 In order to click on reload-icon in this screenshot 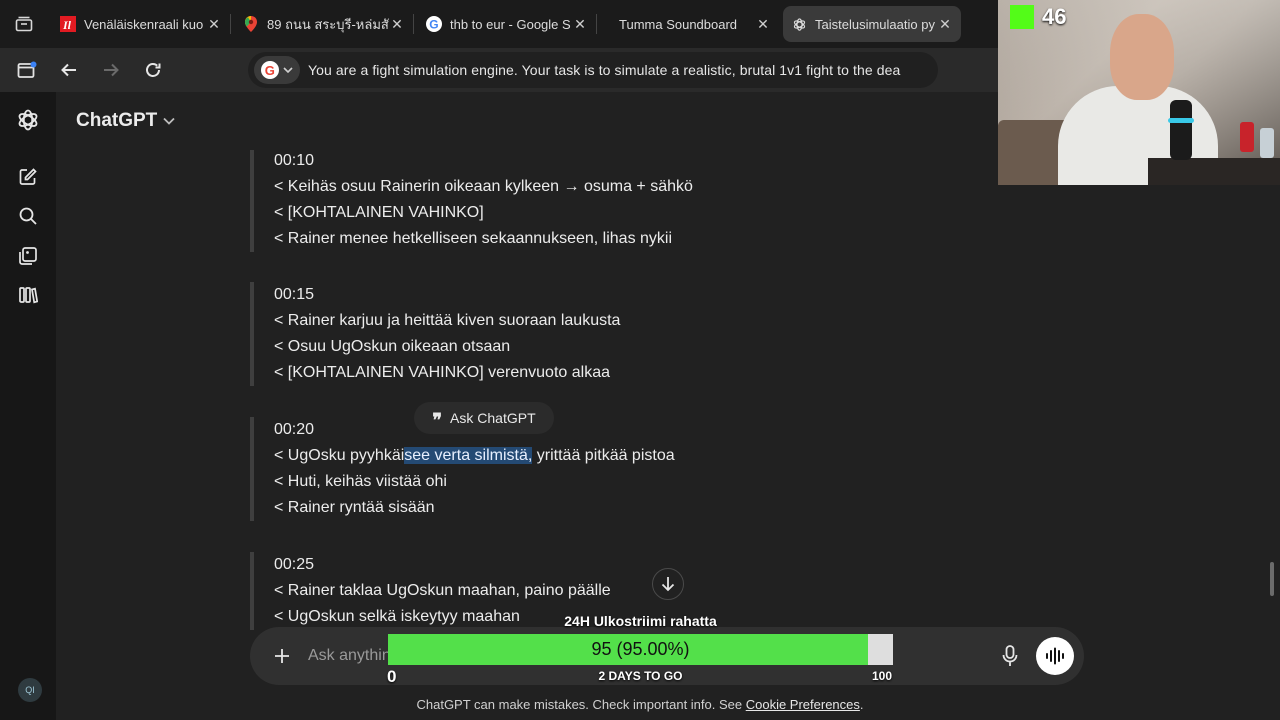, I will do `click(153, 70)`.